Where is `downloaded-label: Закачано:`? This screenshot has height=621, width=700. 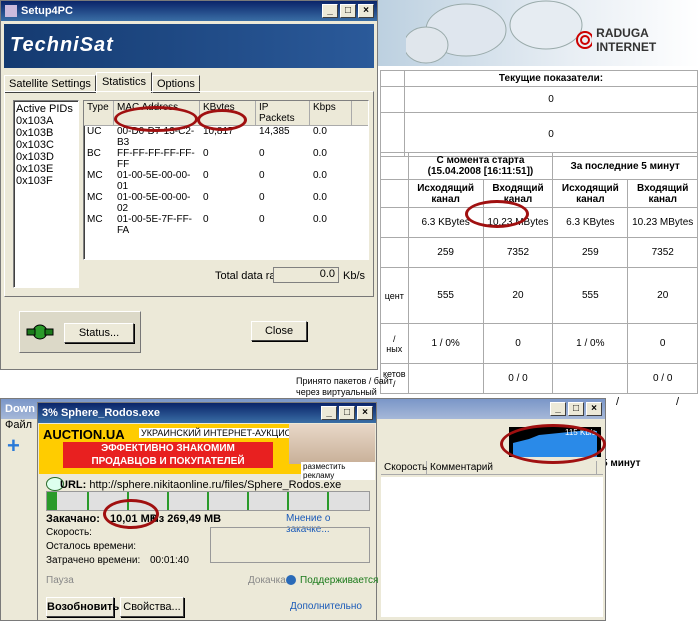 downloaded-label: Закачано: is located at coordinates (73, 519).